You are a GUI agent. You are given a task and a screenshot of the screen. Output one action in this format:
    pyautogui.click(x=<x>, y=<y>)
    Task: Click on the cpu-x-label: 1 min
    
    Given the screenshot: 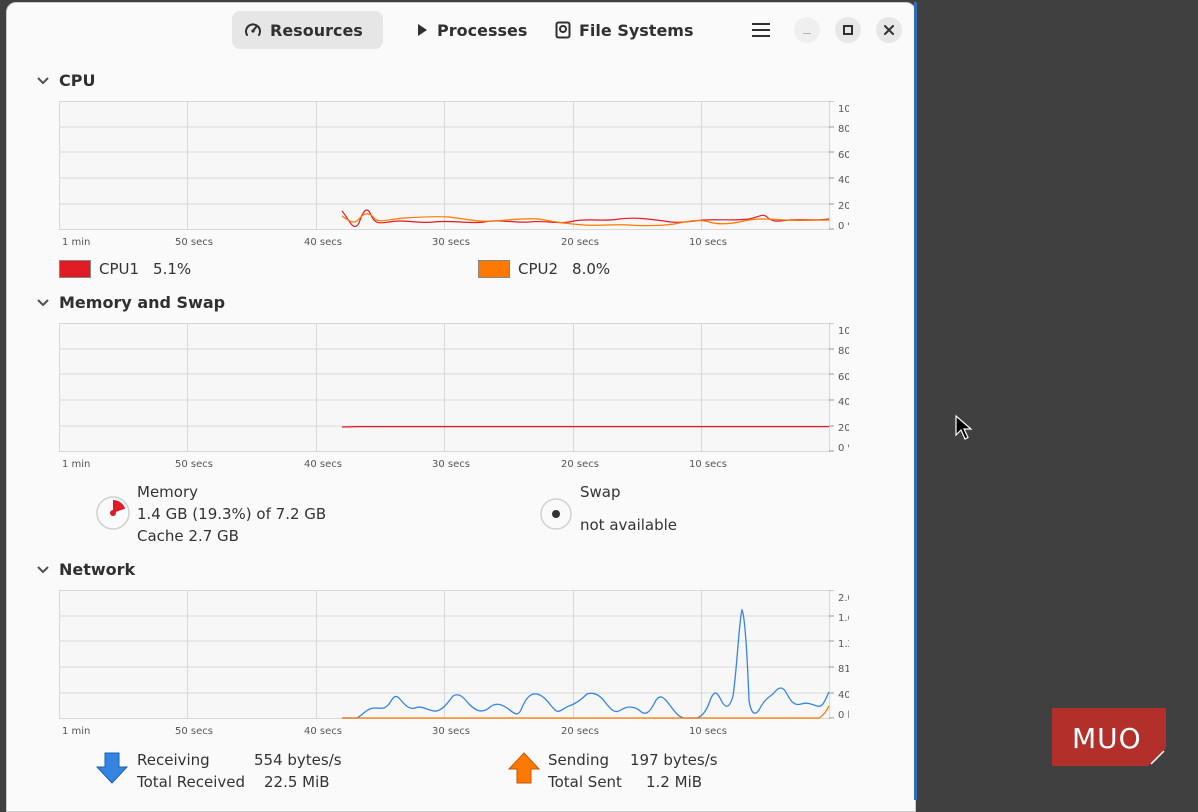 What is the action you would take?
    pyautogui.click(x=76, y=242)
    